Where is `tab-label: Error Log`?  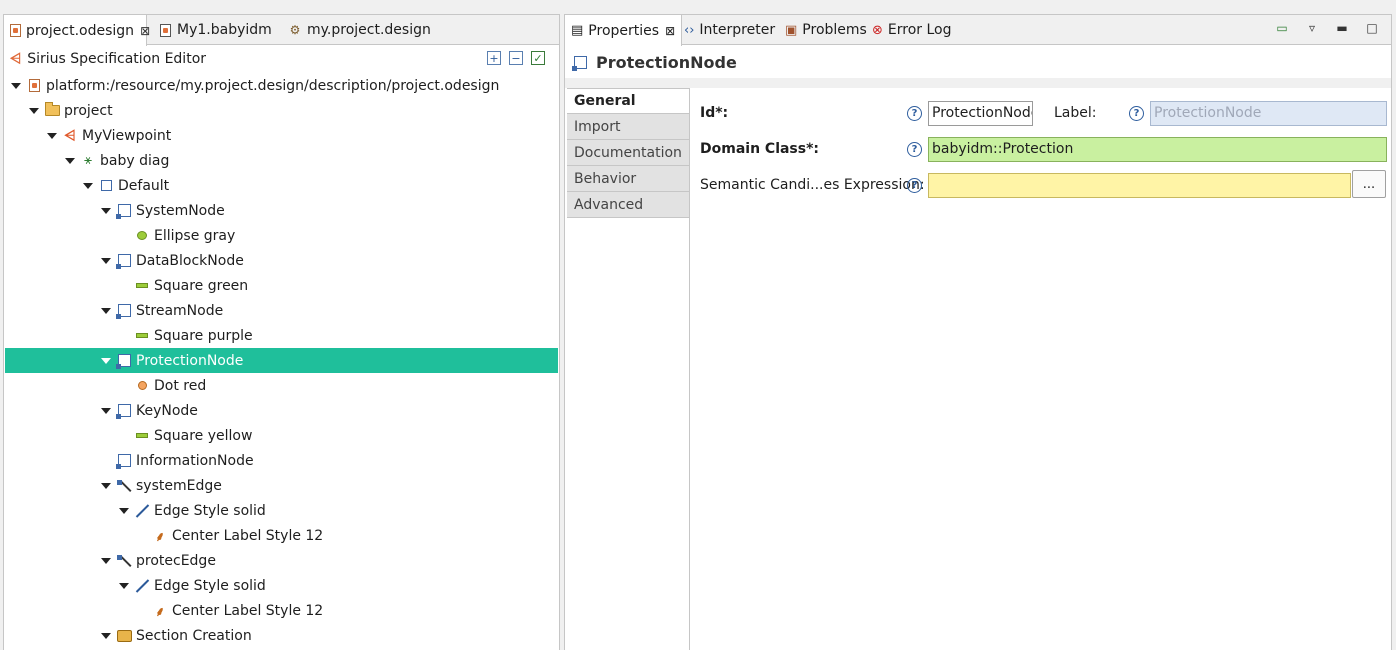
tab-label: Error Log is located at coordinates (919, 30).